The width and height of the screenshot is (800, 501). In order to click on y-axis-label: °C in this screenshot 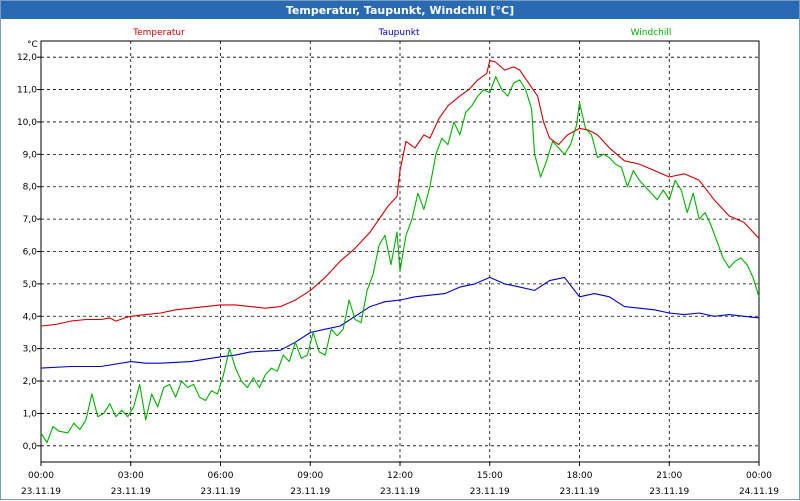, I will do `click(32, 45)`.